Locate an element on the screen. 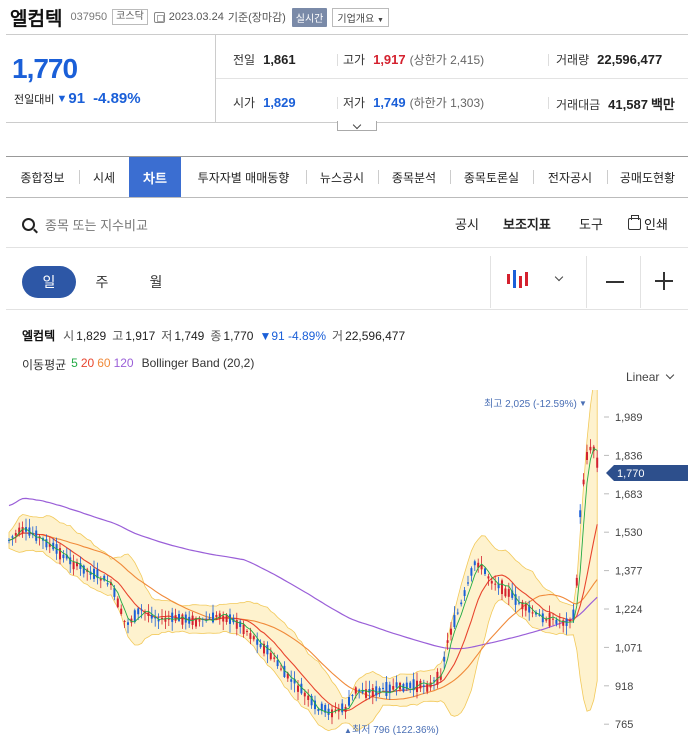 Image resolution: width=694 pixels, height=751 pixels. high-value: 1,917 is located at coordinates (389, 59).